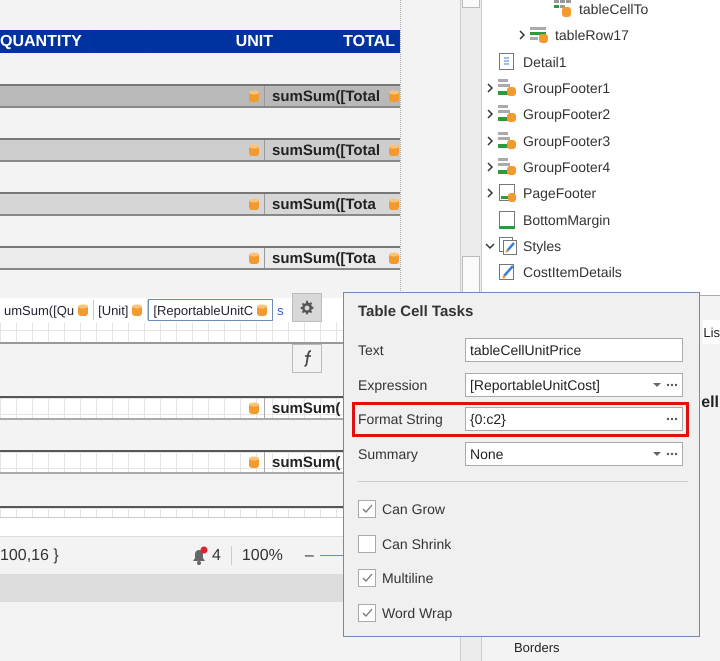  What do you see at coordinates (39, 310) in the screenshot?
I see `cell-expression: umSum([Qu` at bounding box center [39, 310].